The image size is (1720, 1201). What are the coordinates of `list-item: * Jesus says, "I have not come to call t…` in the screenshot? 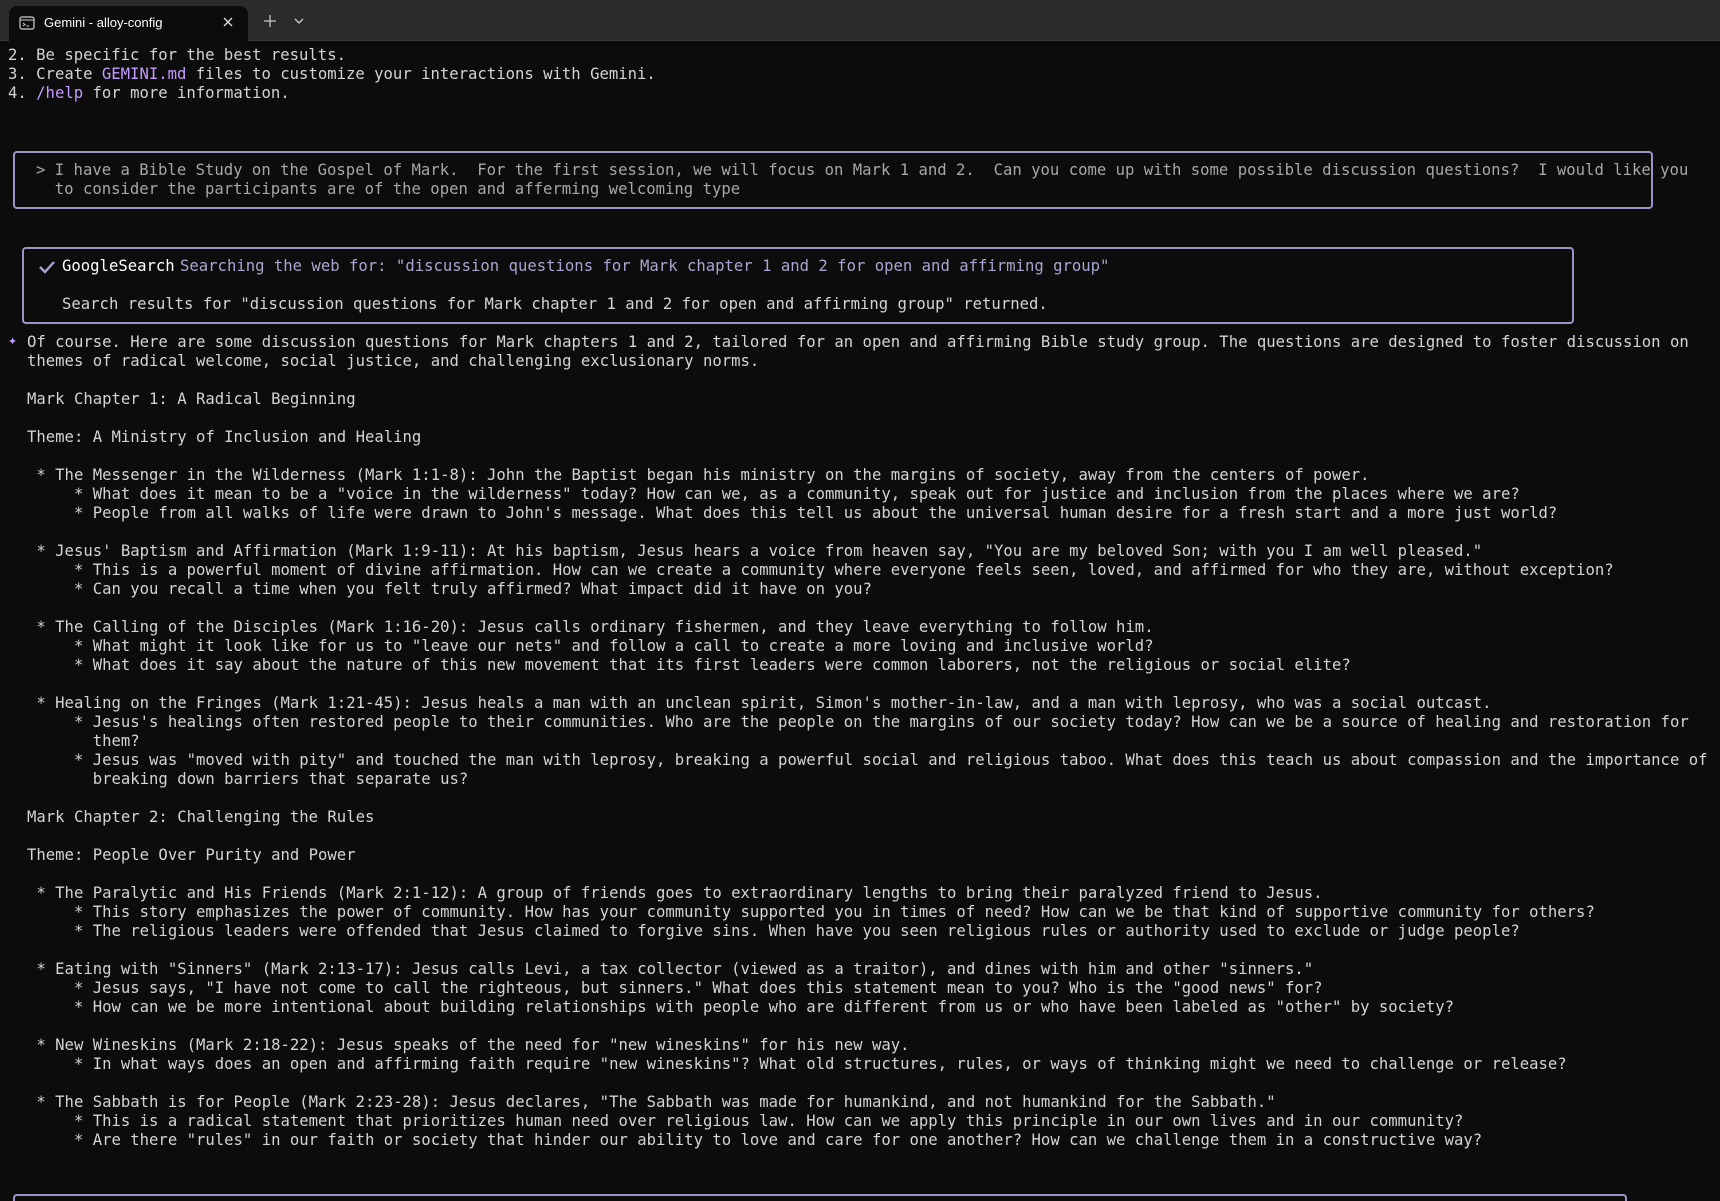 It's located at (675, 988).